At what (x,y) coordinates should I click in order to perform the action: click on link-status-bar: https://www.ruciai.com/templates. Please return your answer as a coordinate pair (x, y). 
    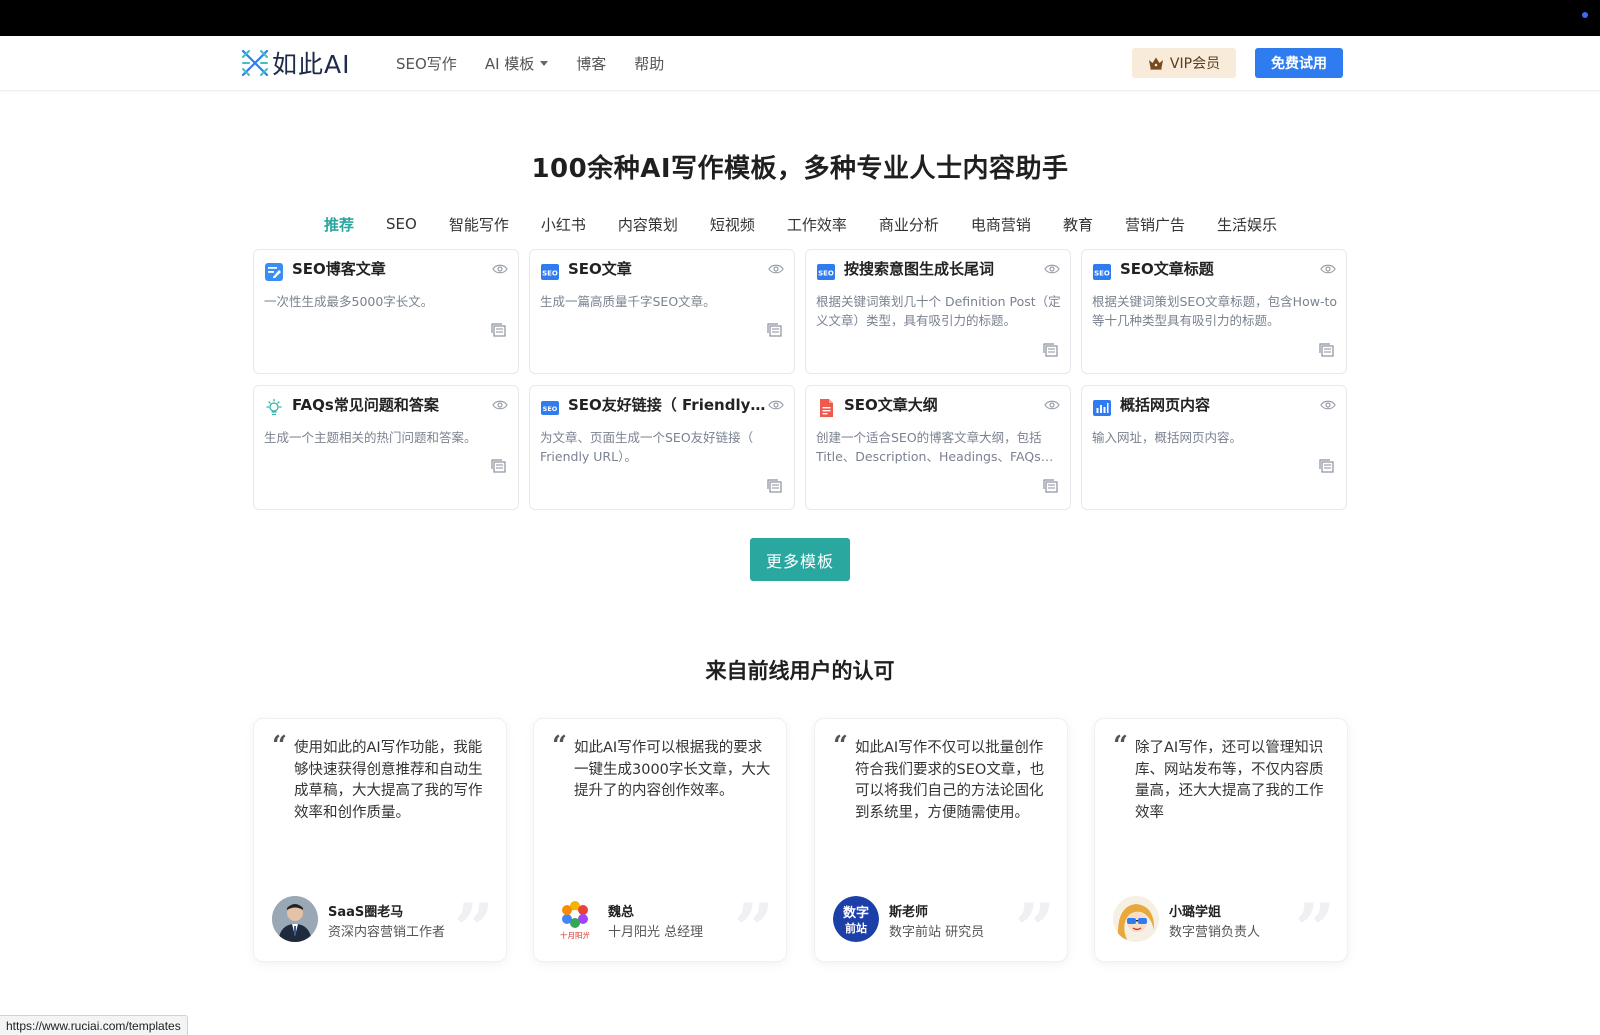
    Looking at the image, I should click on (94, 1025).